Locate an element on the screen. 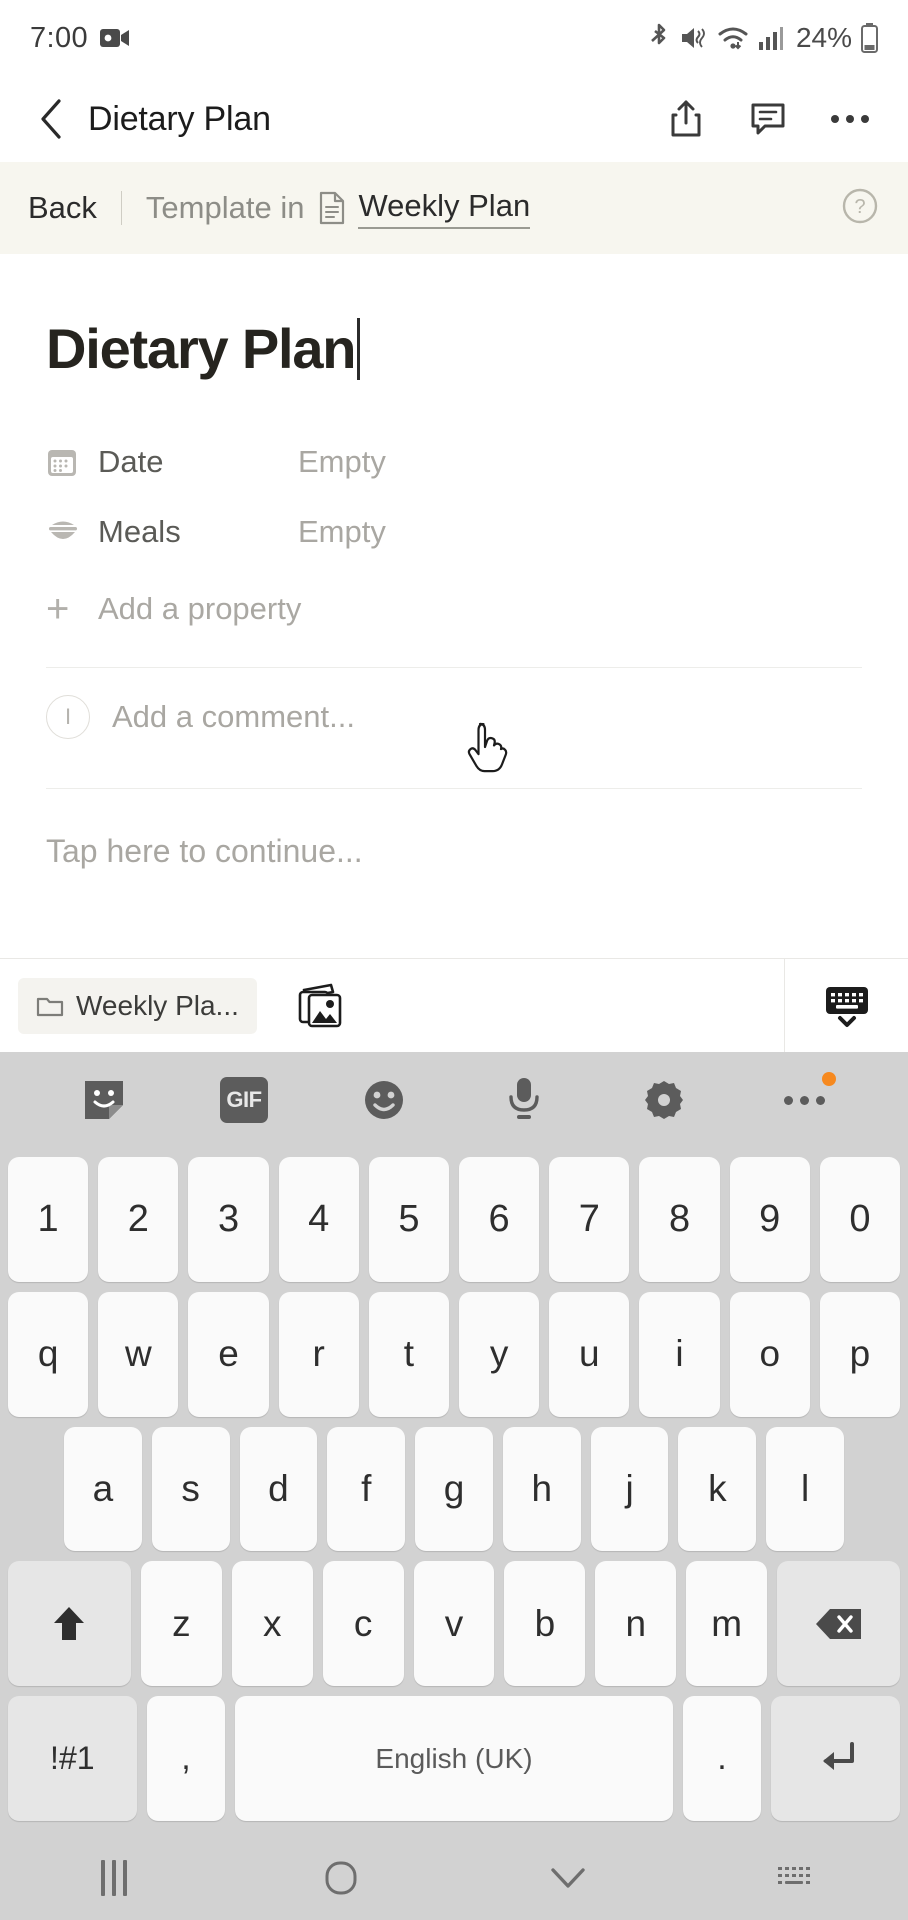 This screenshot has width=908, height=1920. shift-key is located at coordinates (69, 1624).